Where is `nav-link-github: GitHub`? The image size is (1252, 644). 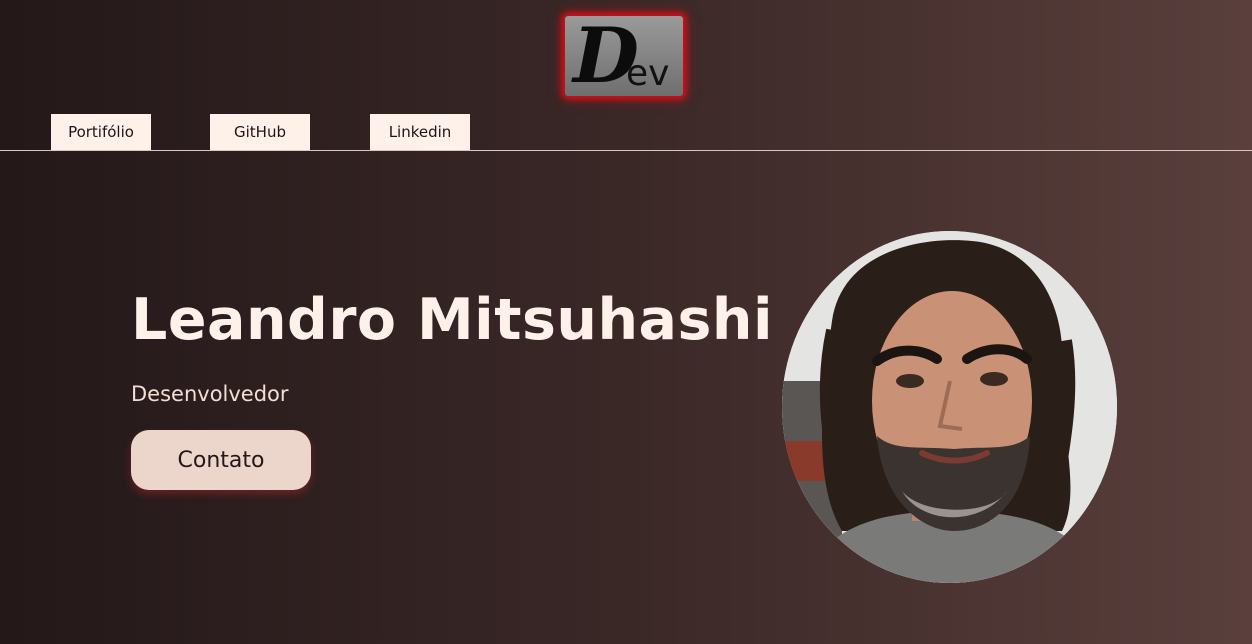
nav-link-github: GitHub is located at coordinates (260, 132).